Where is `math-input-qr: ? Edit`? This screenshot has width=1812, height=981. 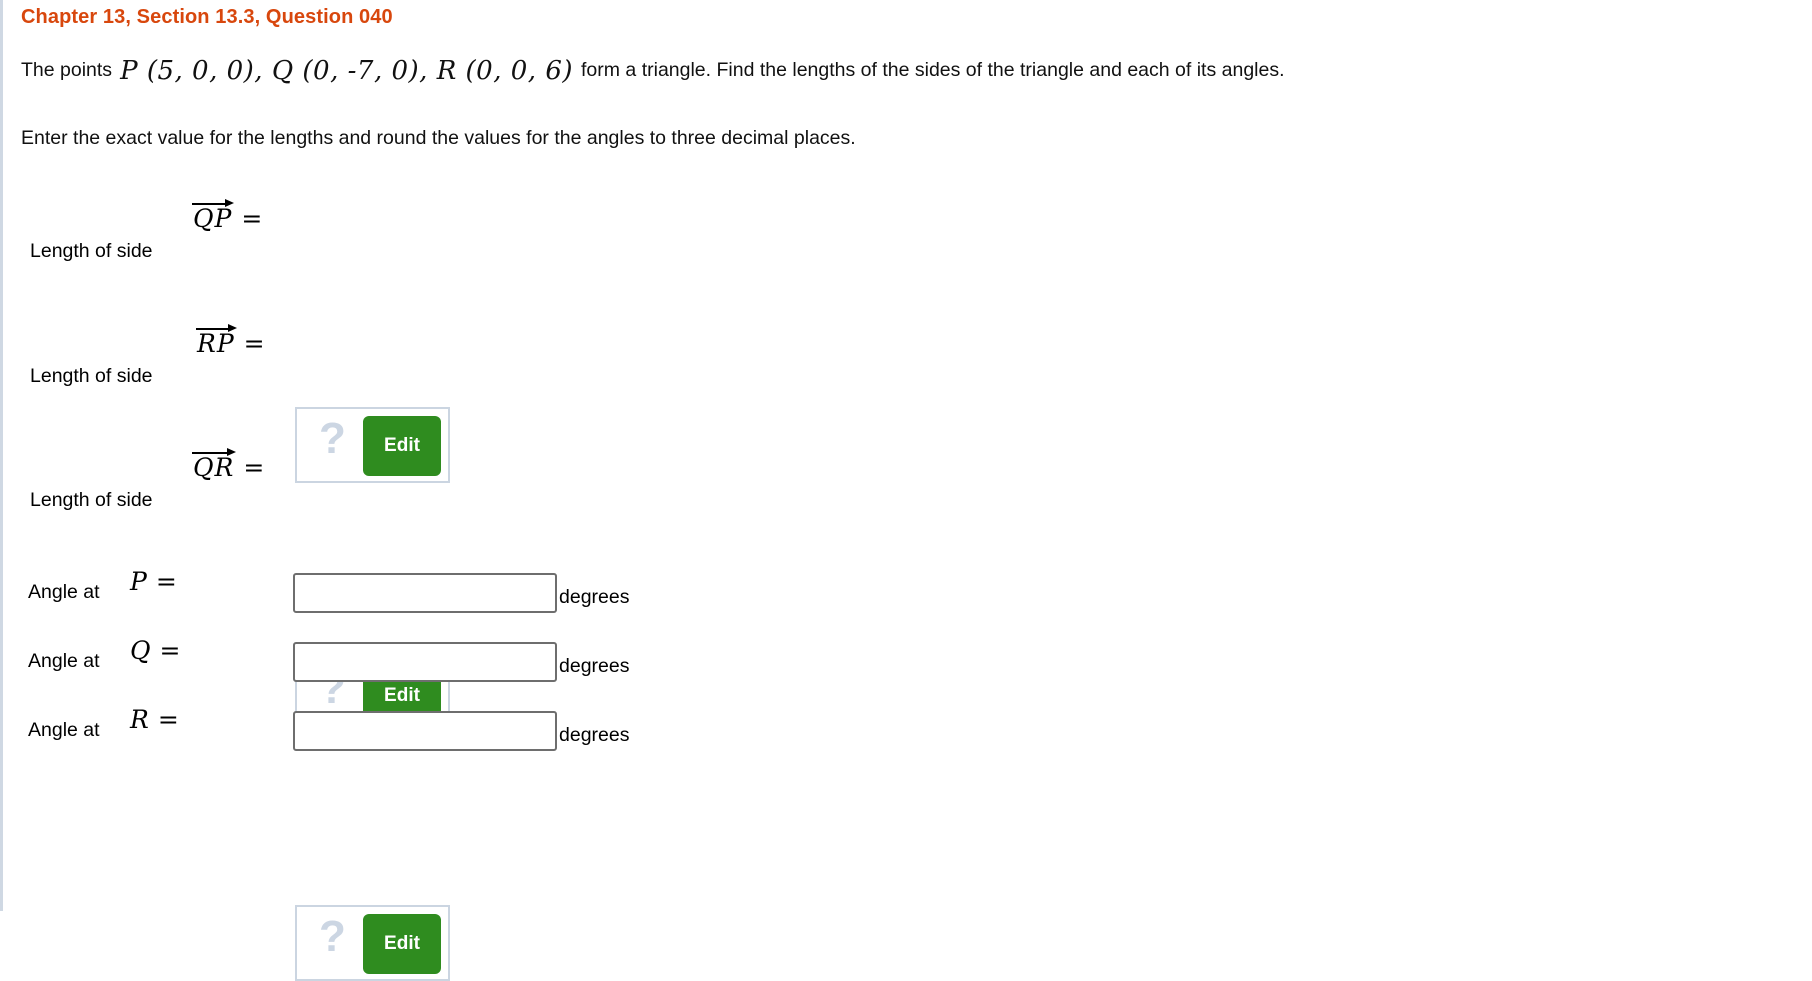
math-input-qr: ? Edit is located at coordinates (372, 943).